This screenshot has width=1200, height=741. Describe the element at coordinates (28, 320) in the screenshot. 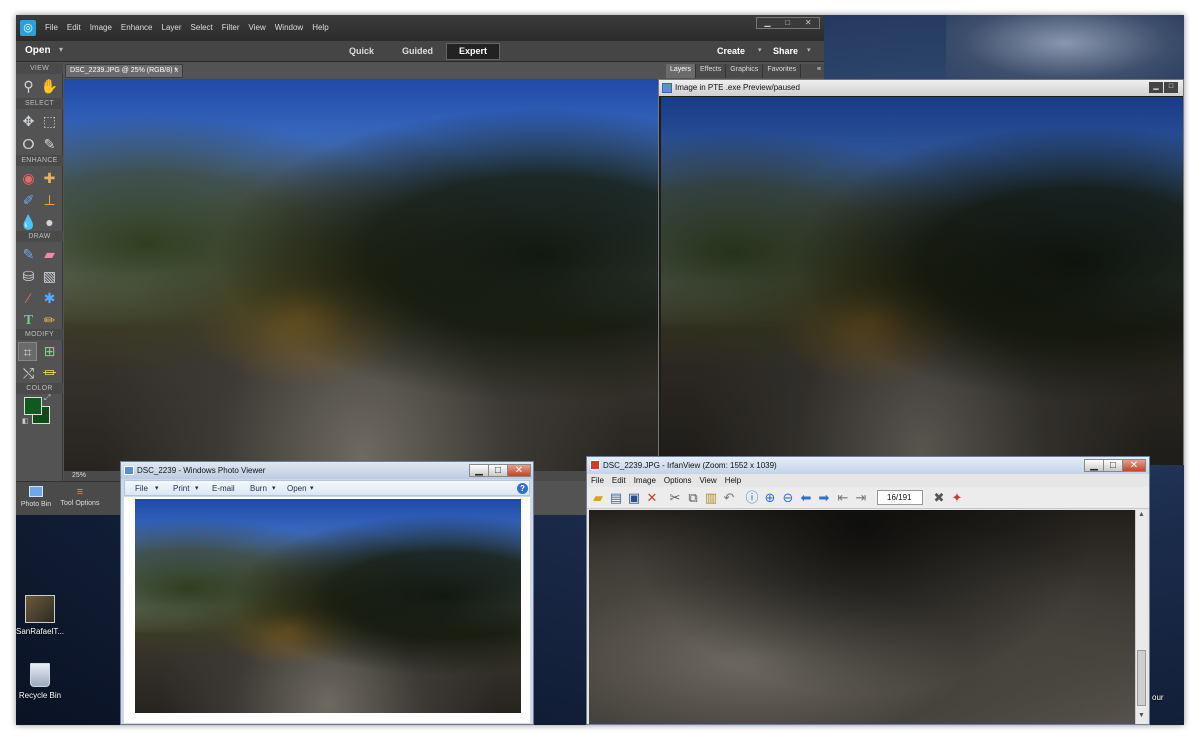

I see `type-tool-icon: T` at that location.